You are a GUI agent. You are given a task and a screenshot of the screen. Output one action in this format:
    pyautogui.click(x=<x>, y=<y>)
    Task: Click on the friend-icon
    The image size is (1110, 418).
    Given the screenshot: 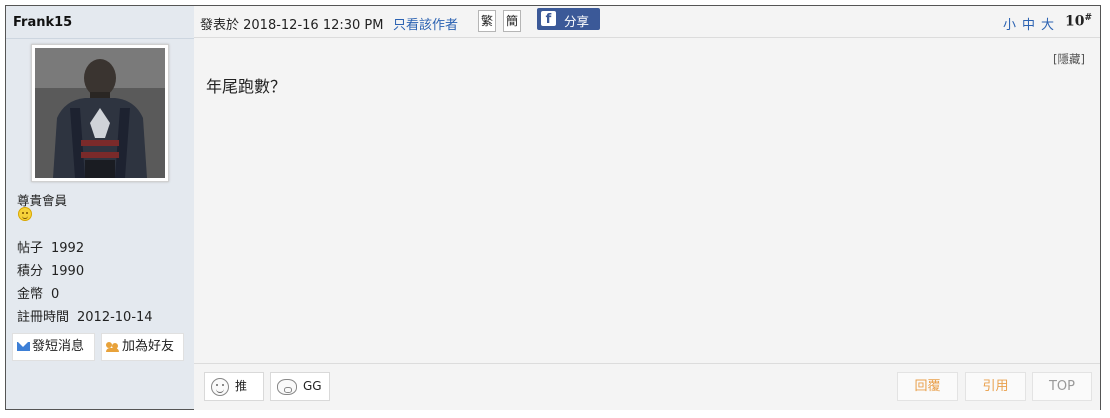 What is the action you would take?
    pyautogui.click(x=113, y=346)
    